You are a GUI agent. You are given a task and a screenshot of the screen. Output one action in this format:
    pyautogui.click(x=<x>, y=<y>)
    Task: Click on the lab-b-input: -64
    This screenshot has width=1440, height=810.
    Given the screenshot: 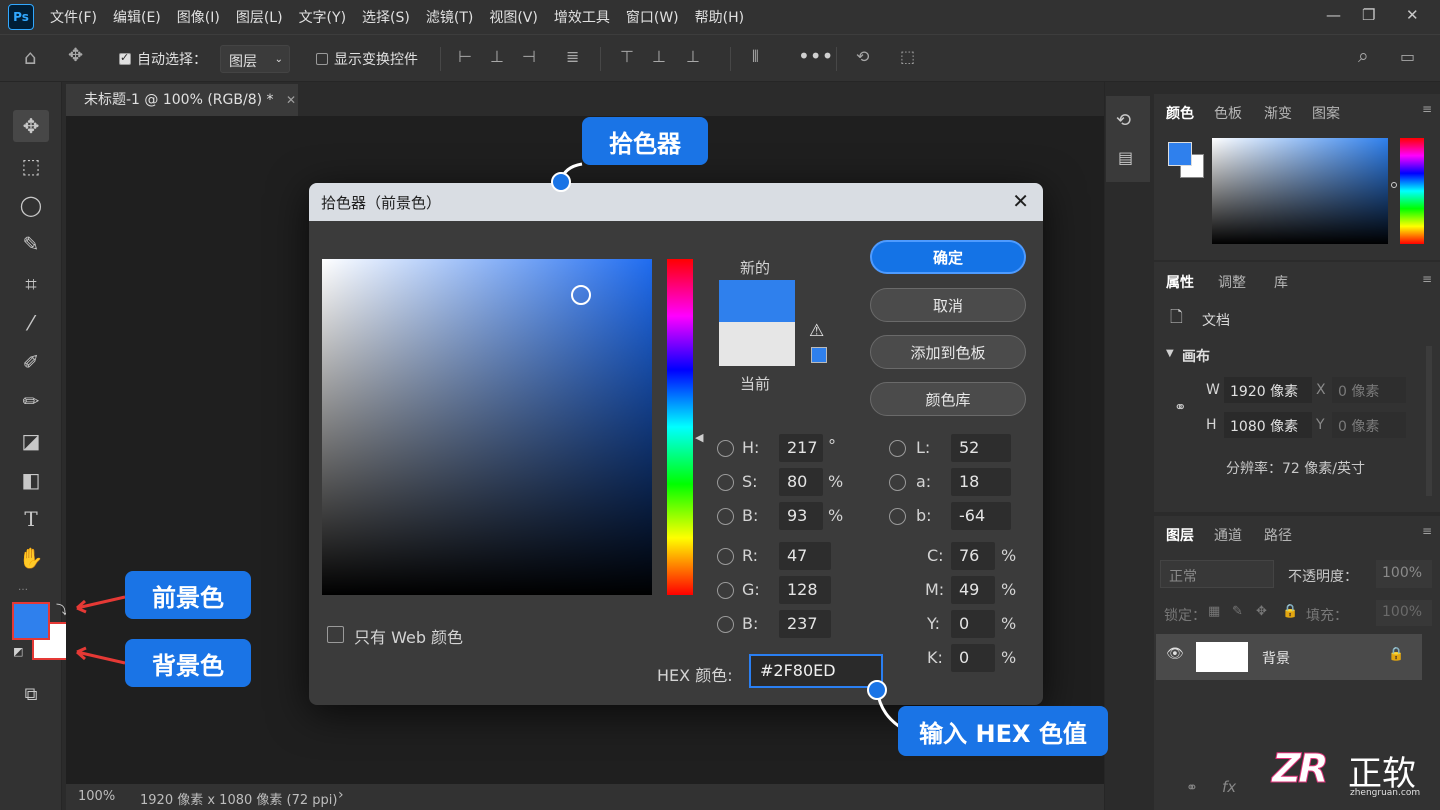 What is the action you would take?
    pyautogui.click(x=981, y=516)
    